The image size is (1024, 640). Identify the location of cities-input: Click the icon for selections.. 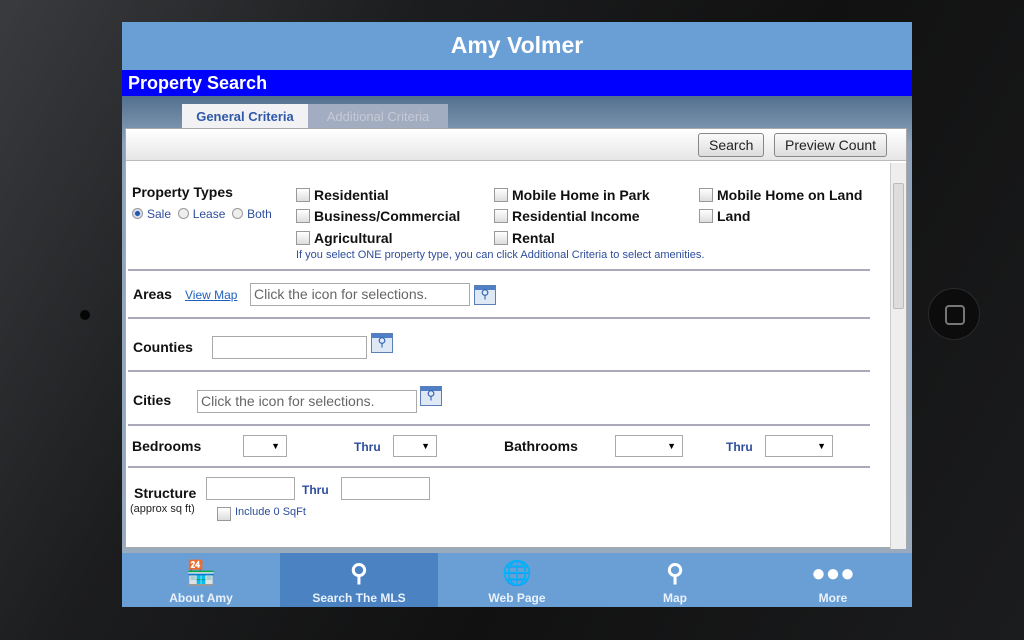
(307, 401).